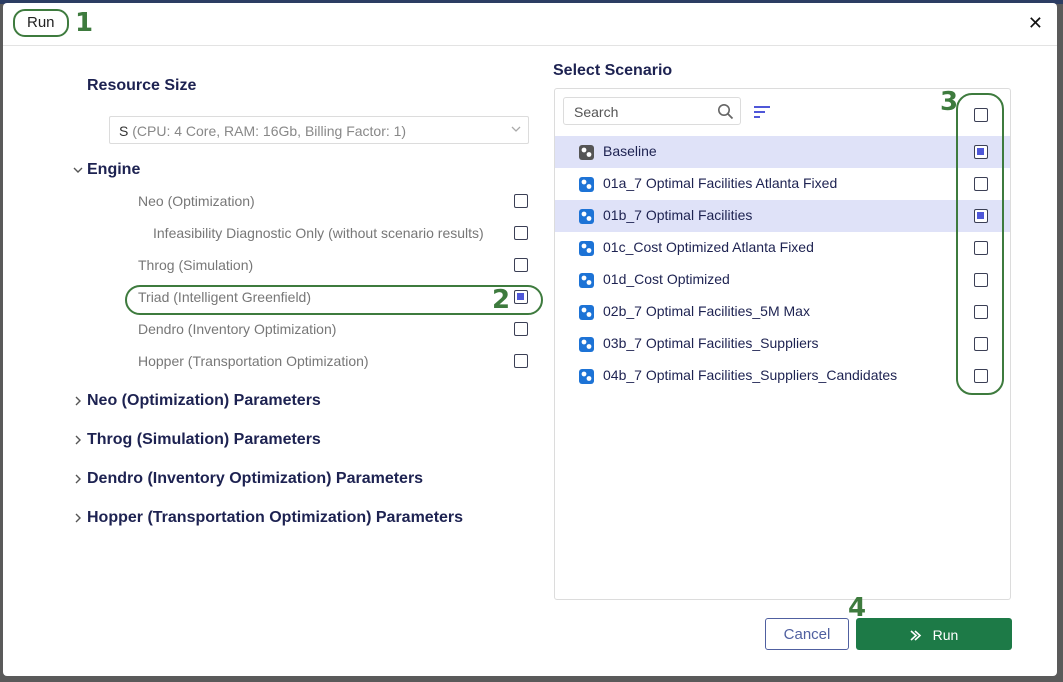 The width and height of the screenshot is (1063, 682). Describe the element at coordinates (196, 265) in the screenshot. I see `engine-option-throg: Throg (Simulation)` at that location.